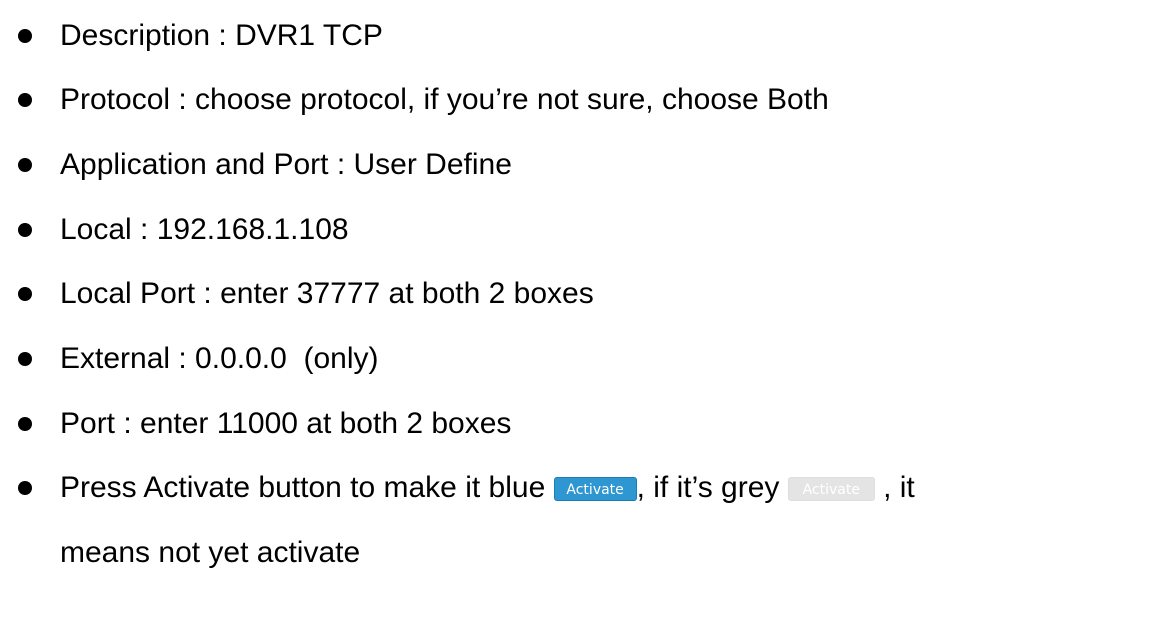 This screenshot has width=1171, height=644. Describe the element at coordinates (831, 489) in the screenshot. I see `activate-button-grey: Activate` at that location.